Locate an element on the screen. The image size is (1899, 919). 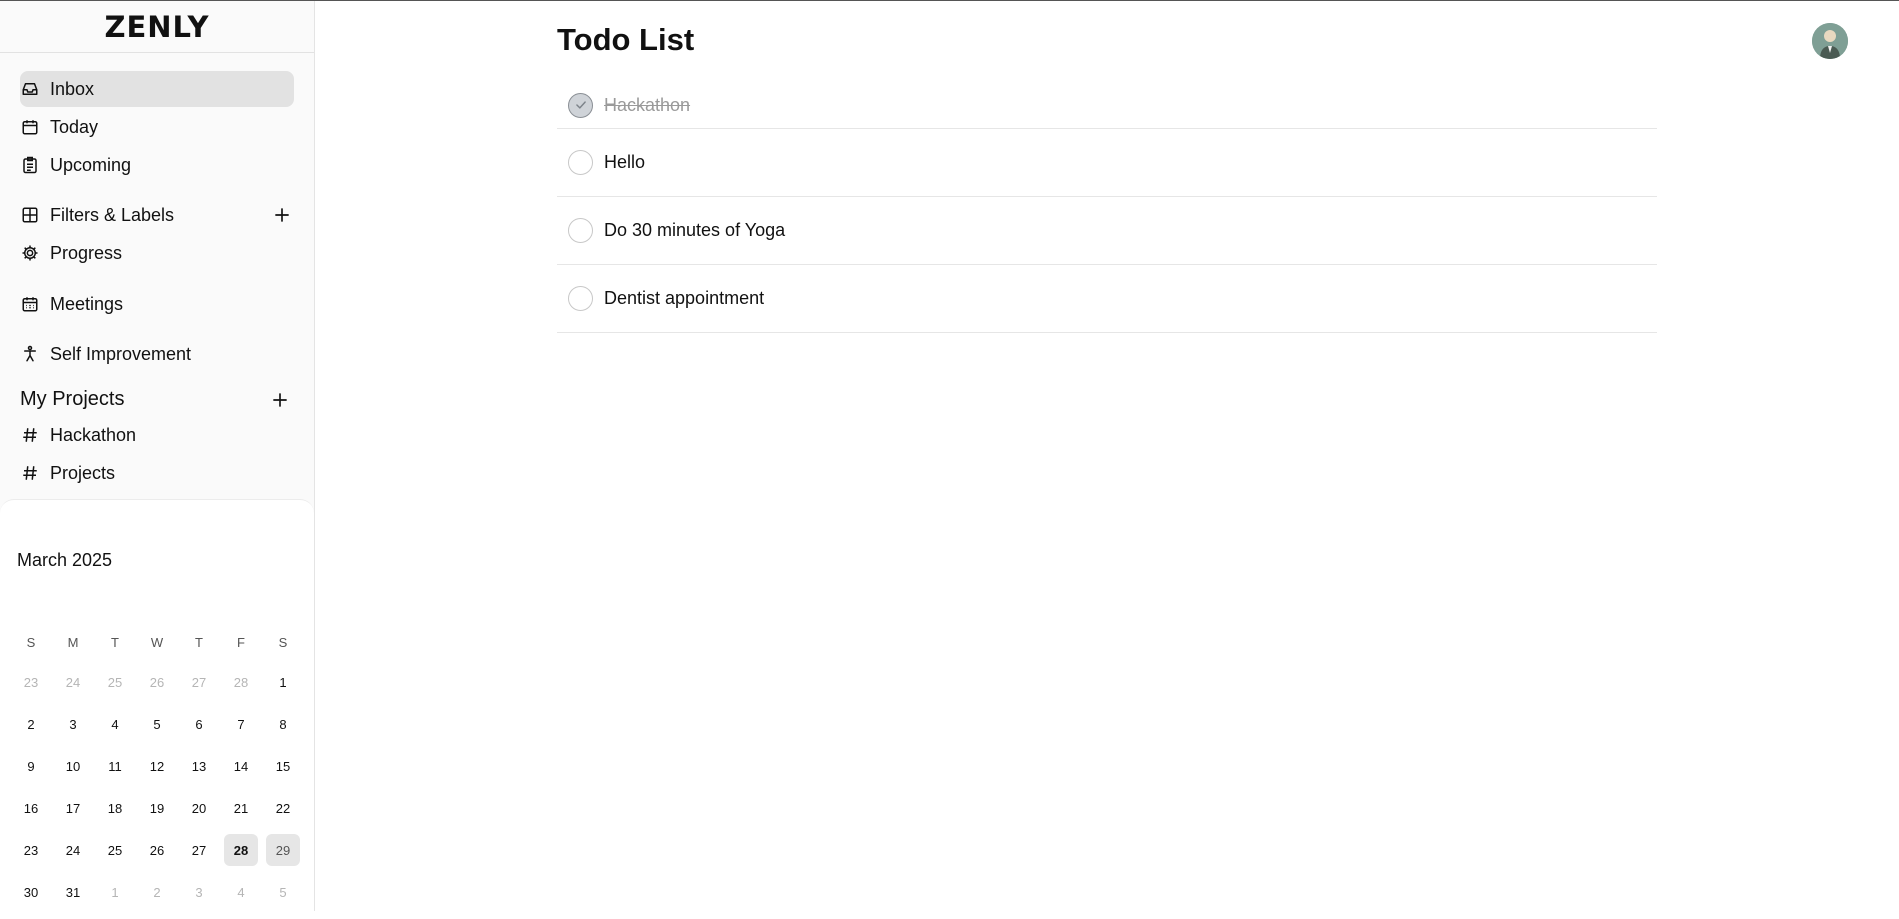
calendar-day: 14 is located at coordinates (241, 766).